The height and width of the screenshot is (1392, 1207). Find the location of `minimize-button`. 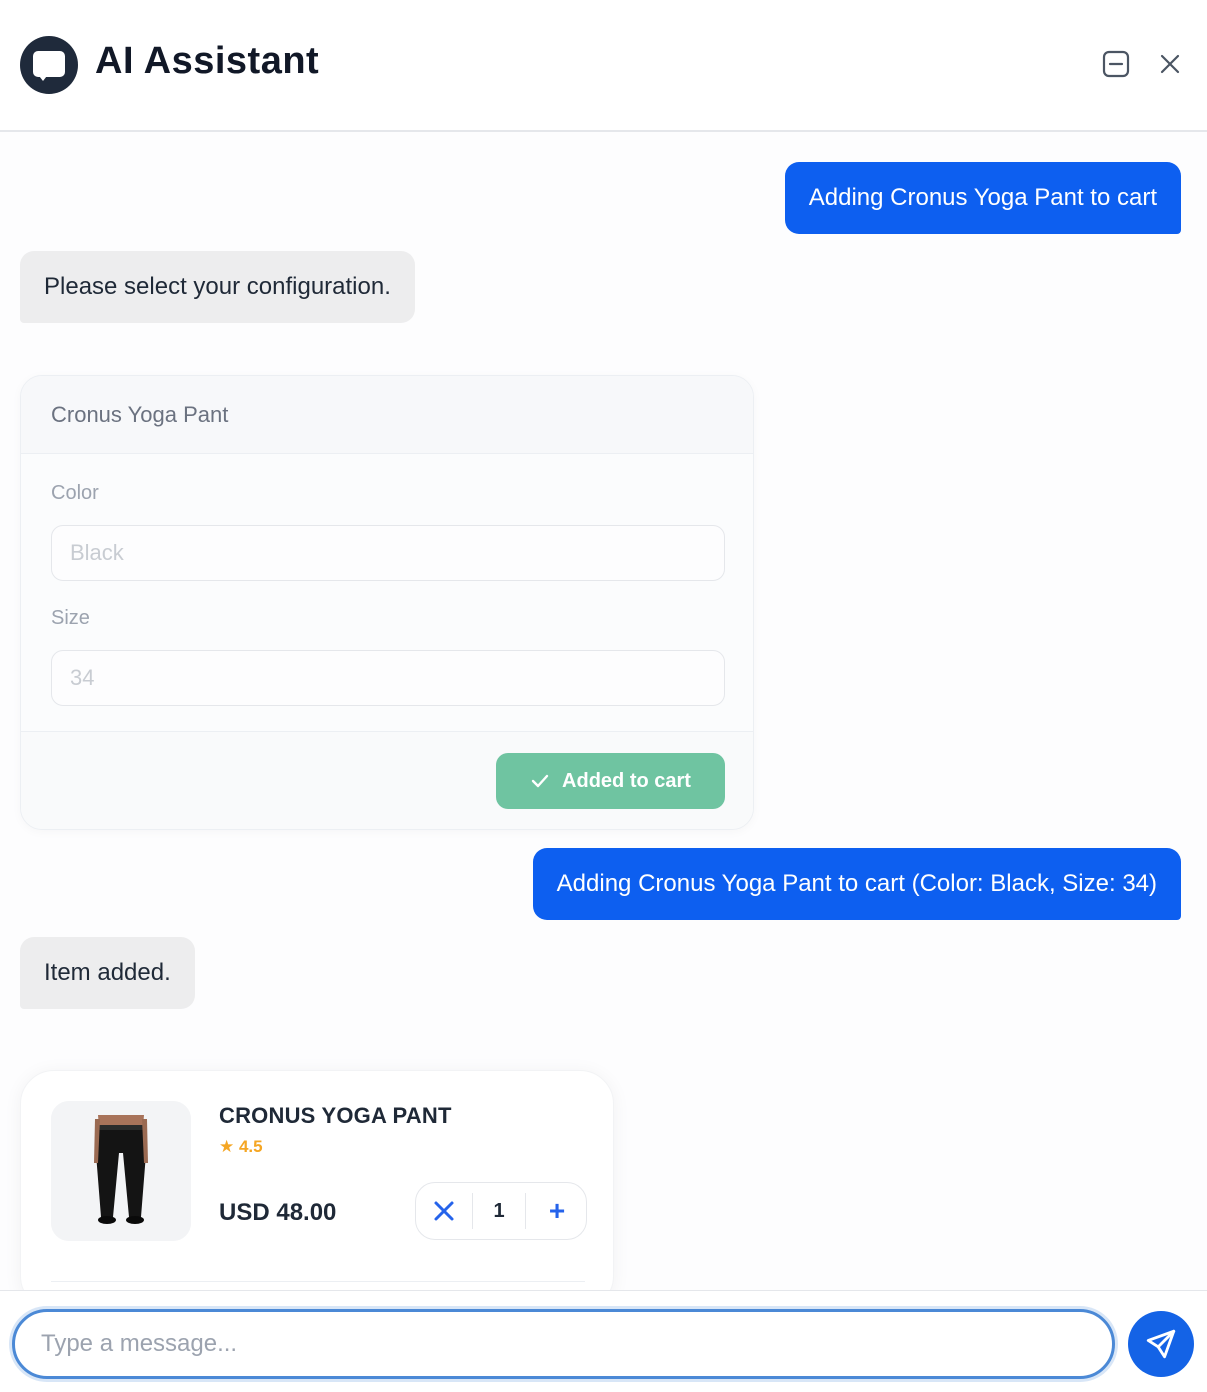

minimize-button is located at coordinates (1116, 64).